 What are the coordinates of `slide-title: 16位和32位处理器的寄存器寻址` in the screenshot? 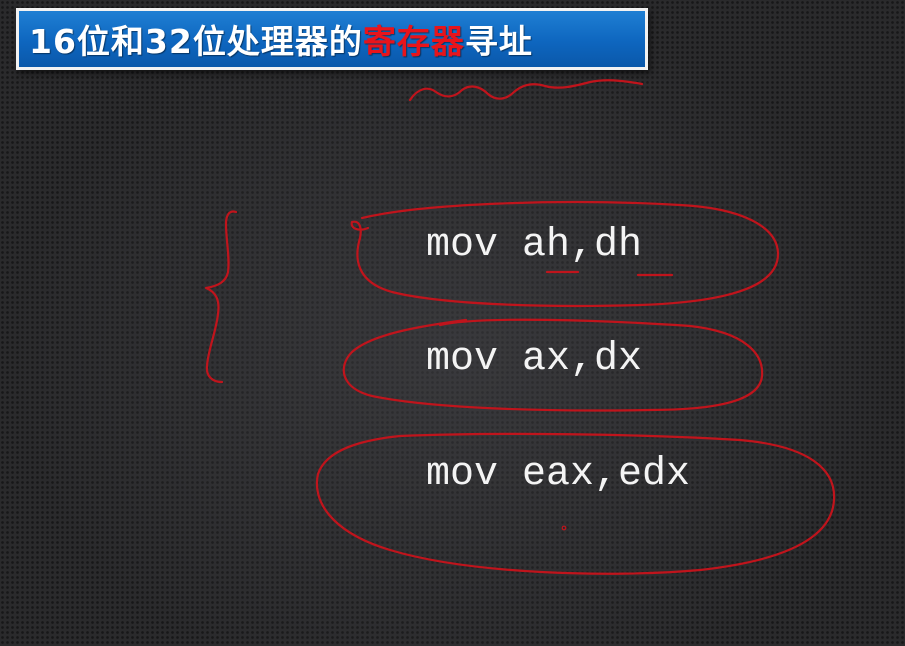 It's located at (281, 39).